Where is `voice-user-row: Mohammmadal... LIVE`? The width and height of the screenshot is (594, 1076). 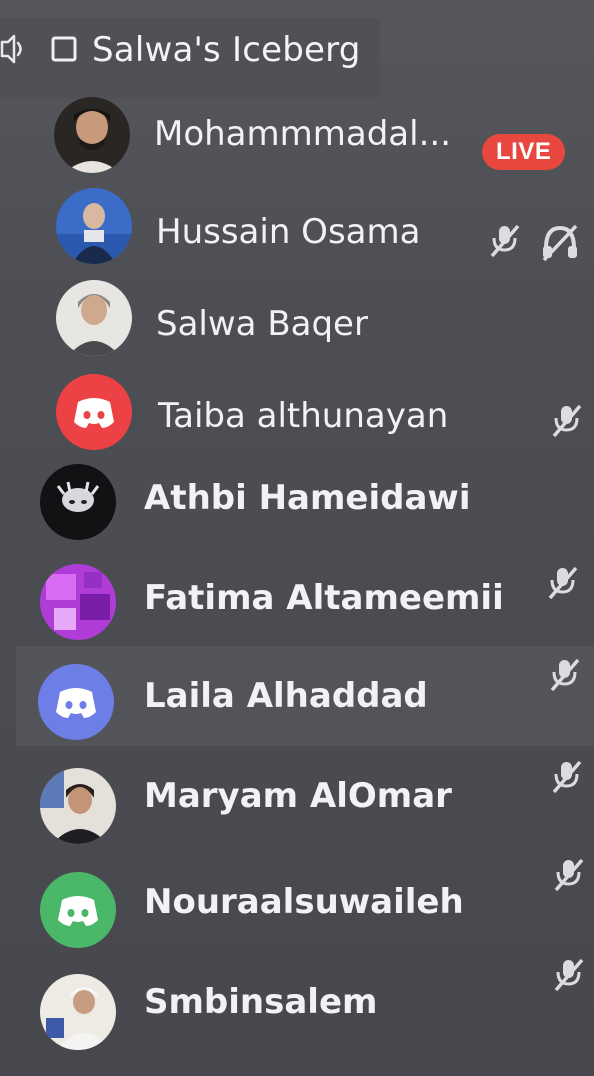 voice-user-row: Mohammmadal... LIVE is located at coordinates (297, 133).